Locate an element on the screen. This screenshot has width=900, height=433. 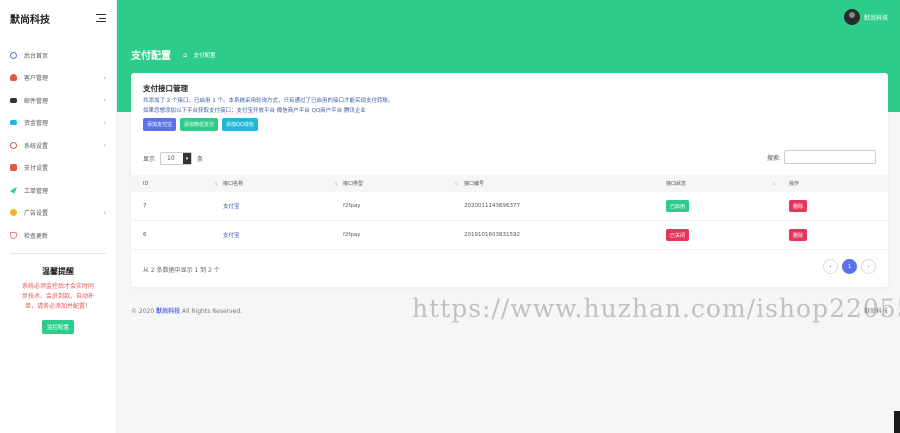
sidebar-item-ads: 广告设置 › is located at coordinates (58, 213).